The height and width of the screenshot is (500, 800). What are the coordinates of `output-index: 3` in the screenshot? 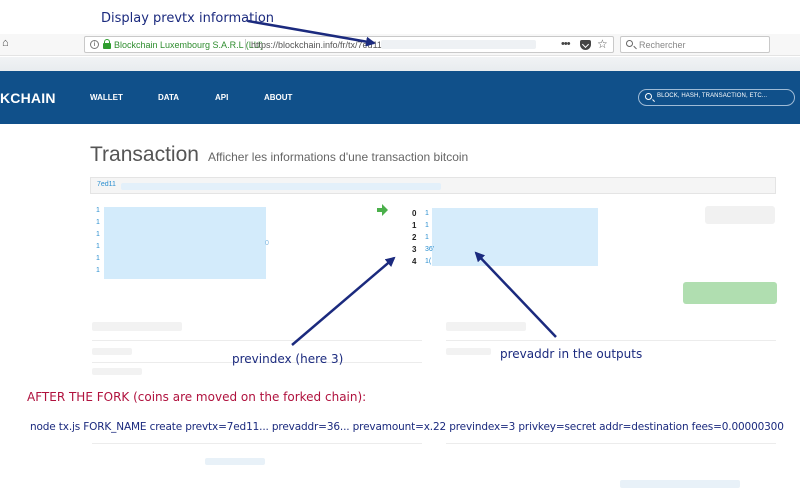 It's located at (414, 249).